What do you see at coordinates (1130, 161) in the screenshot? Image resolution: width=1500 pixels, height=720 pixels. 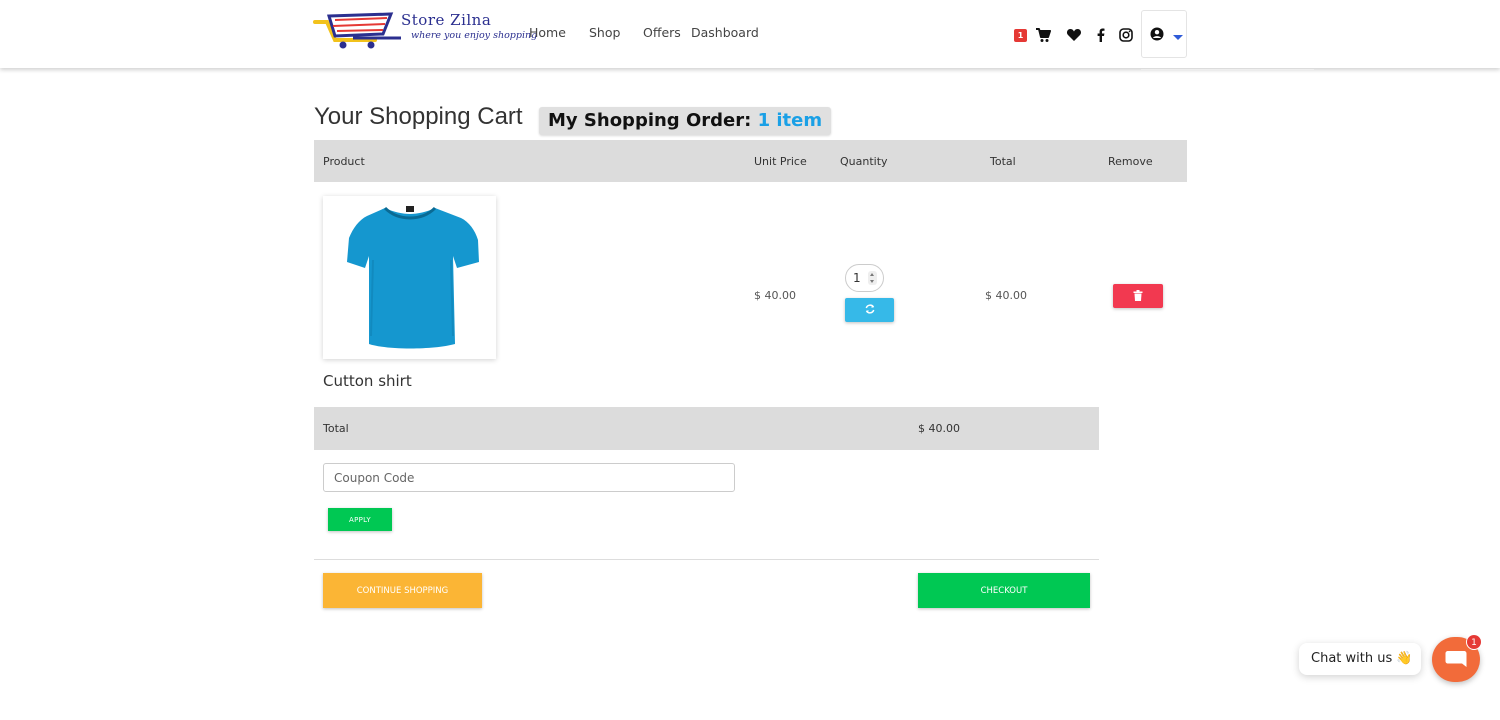 I see `column-remove: Remove` at bounding box center [1130, 161].